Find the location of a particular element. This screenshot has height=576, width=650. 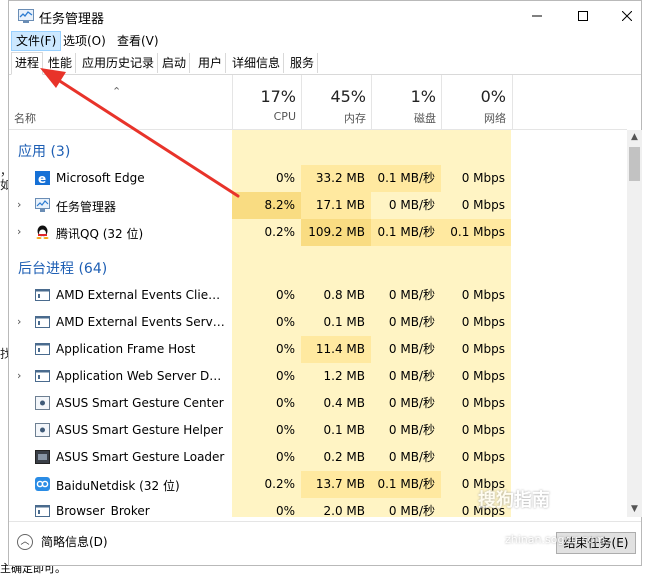

group-header-background: 后台进程 (64) is located at coordinates (318, 266).